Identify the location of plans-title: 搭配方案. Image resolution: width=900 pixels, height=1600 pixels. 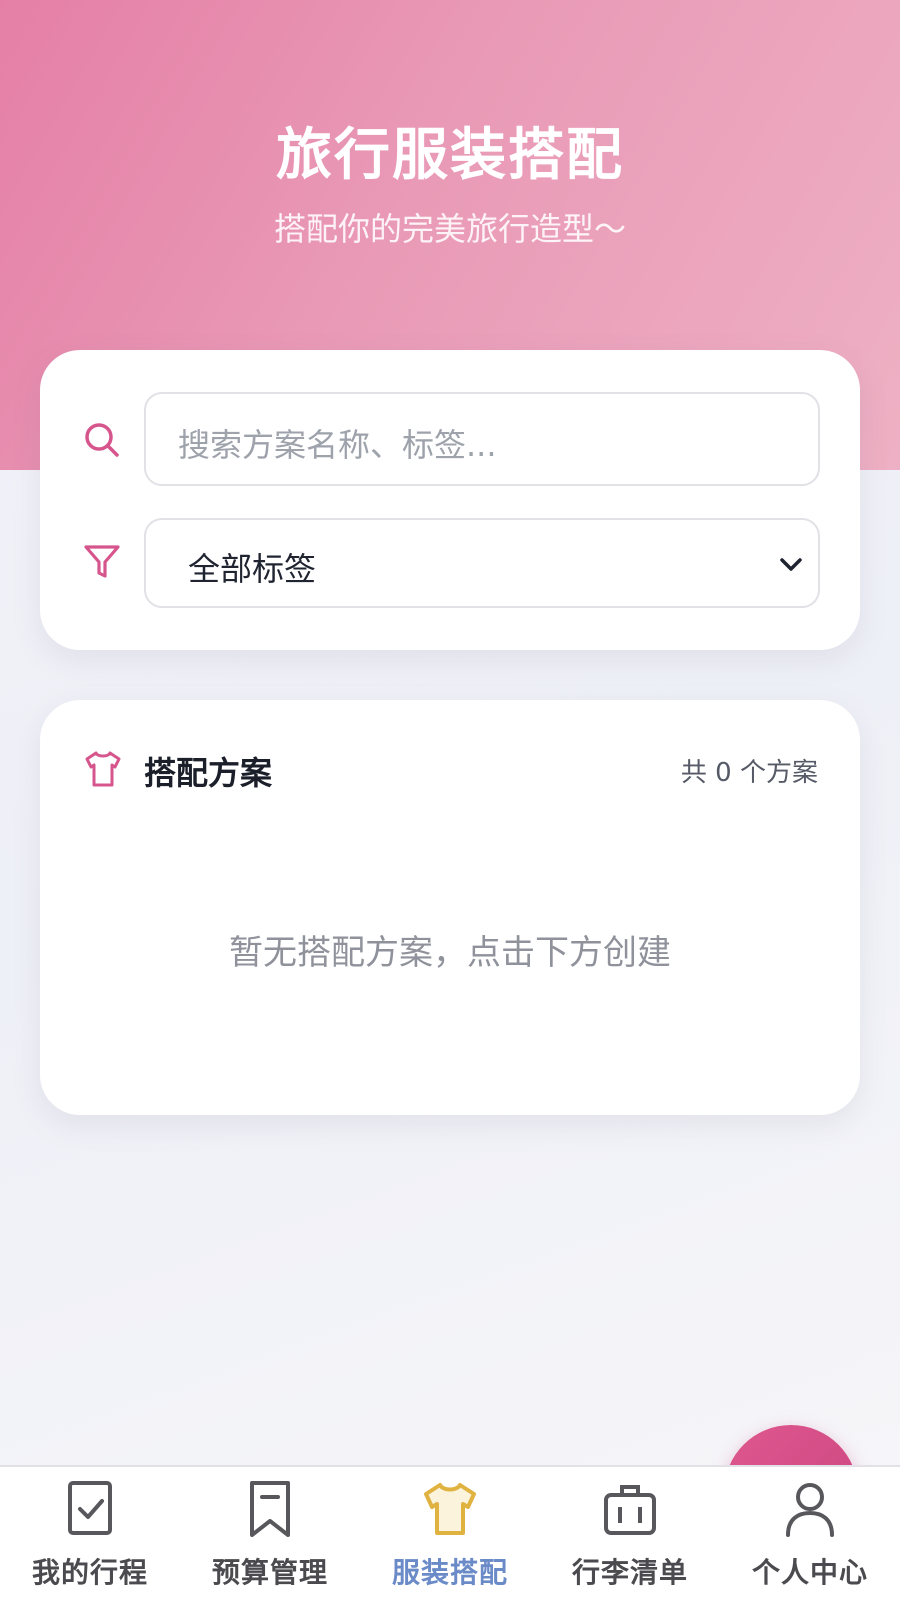
(208, 773).